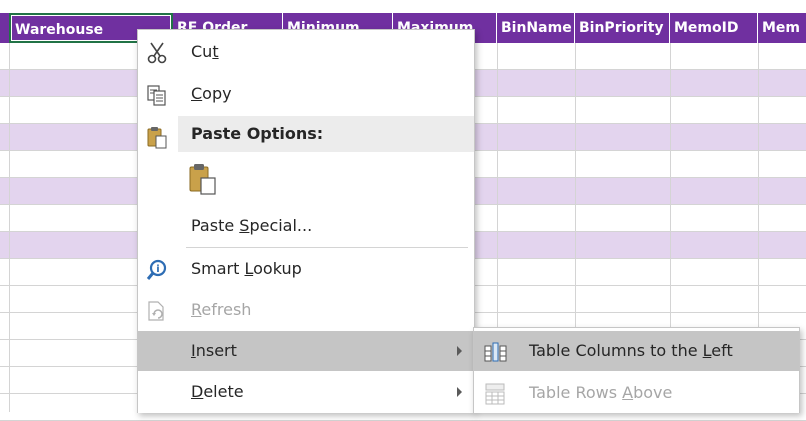  What do you see at coordinates (327, 247) in the screenshot?
I see `menu-separator` at bounding box center [327, 247].